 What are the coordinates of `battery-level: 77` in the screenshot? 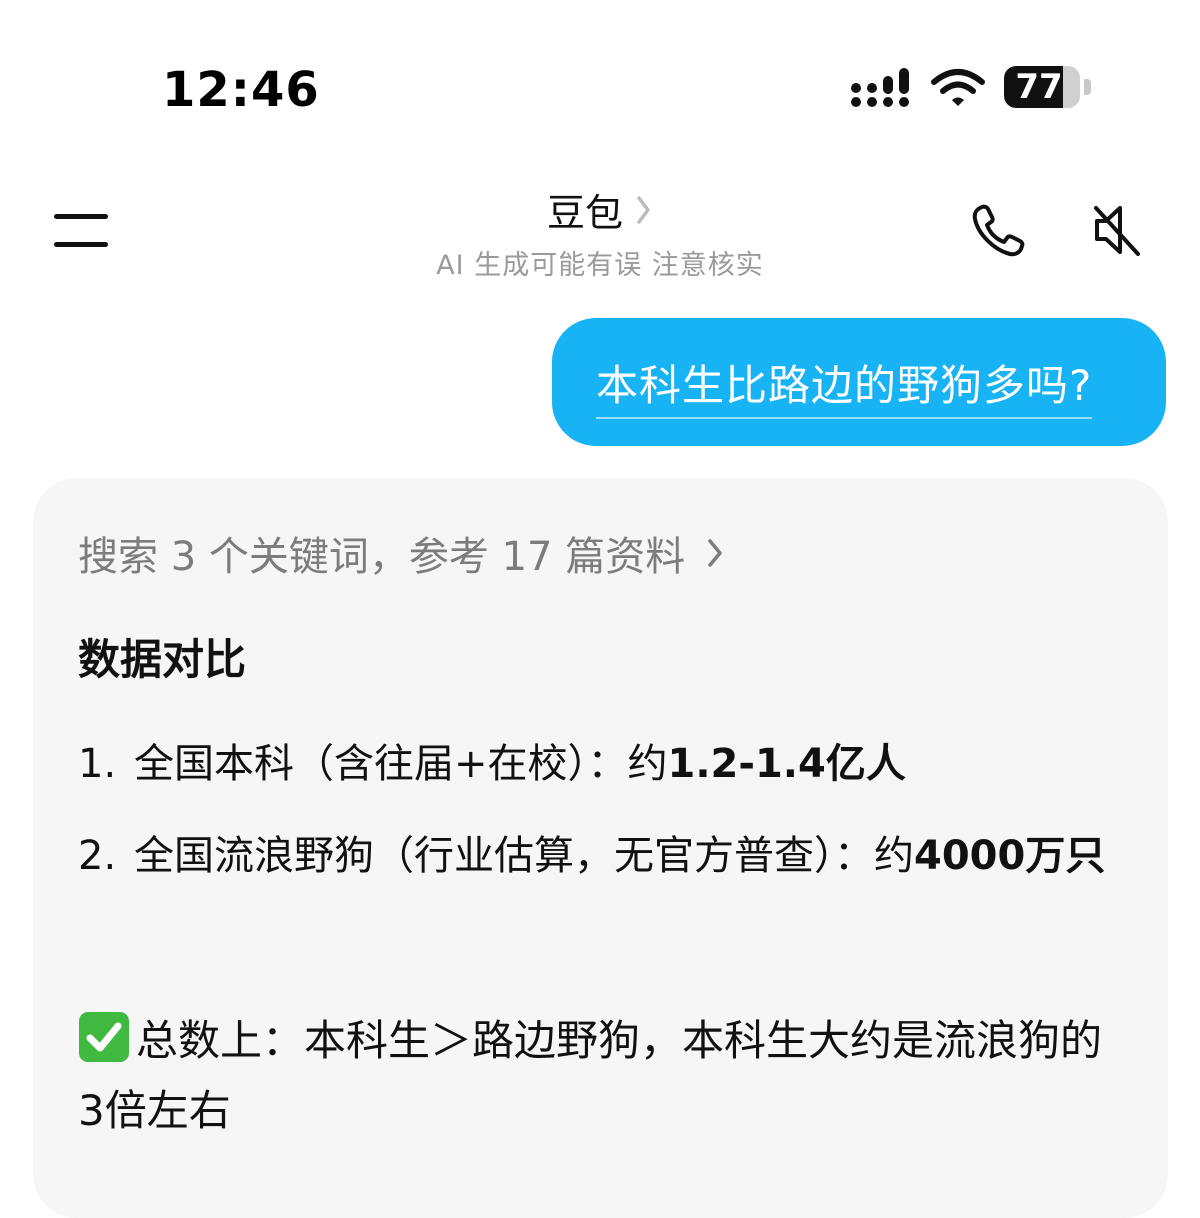 It's located at (1039, 87).